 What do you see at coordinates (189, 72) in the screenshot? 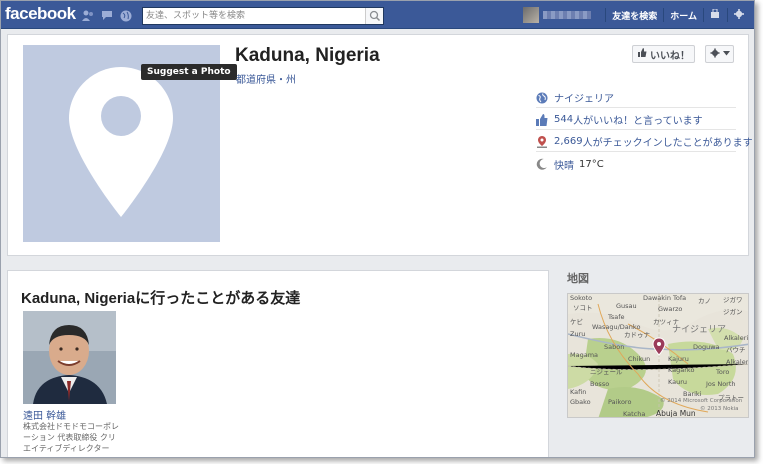
I see `suggest-photo-button: Suggest a Photo` at bounding box center [189, 72].